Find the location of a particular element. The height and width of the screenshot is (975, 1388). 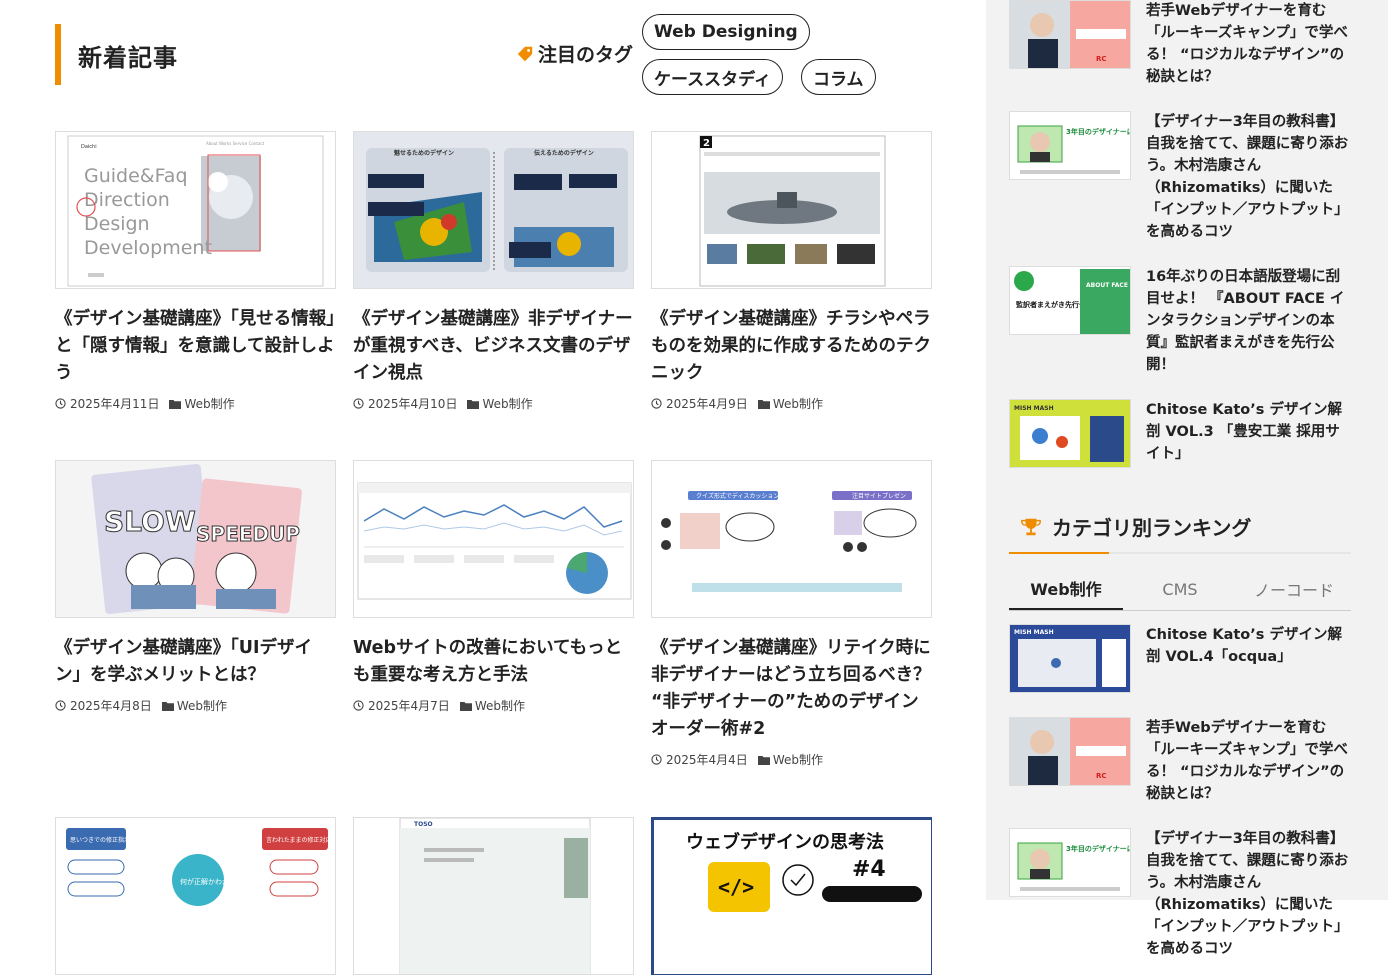

article-meta: 2025年4月9日 Web制作 is located at coordinates (791, 403).